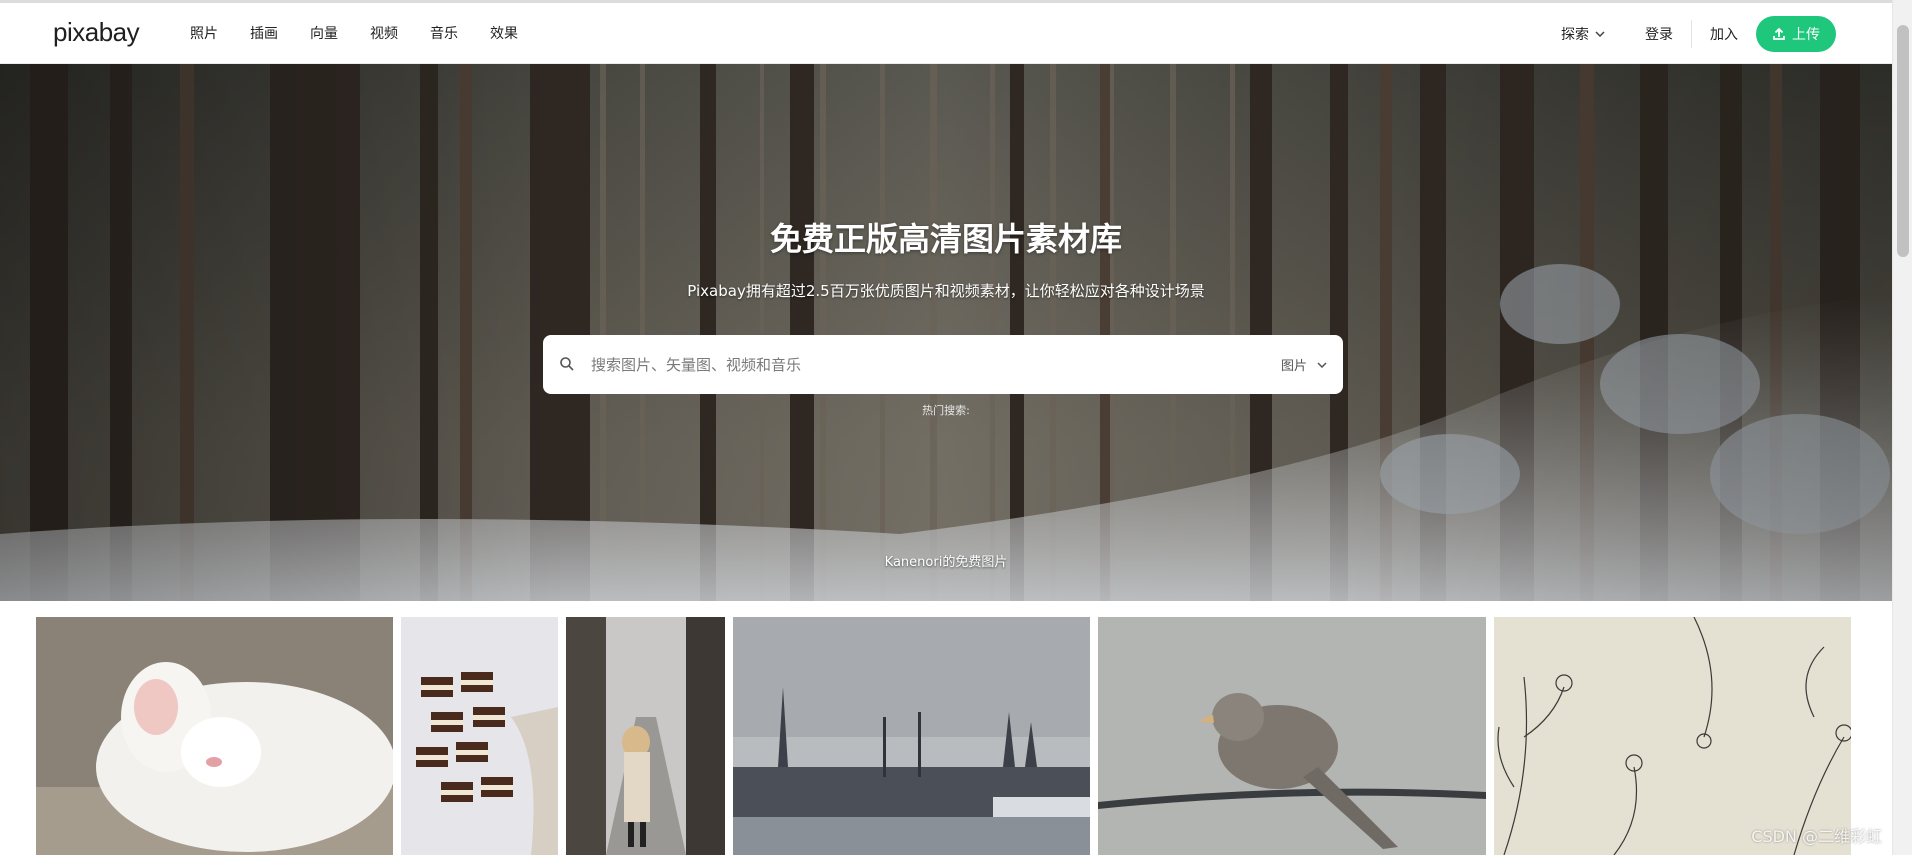 The image size is (1912, 855). Describe the element at coordinates (1659, 34) in the screenshot. I see `login-link: 登录` at that location.